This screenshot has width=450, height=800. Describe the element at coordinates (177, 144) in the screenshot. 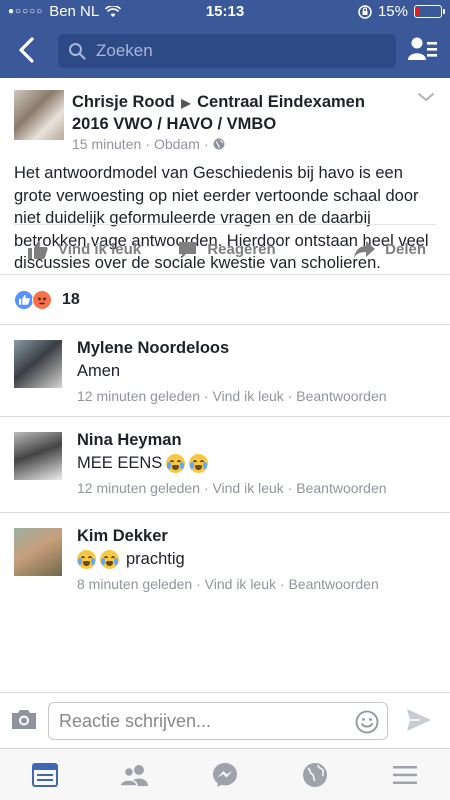

I see `post-location: Obdam` at that location.